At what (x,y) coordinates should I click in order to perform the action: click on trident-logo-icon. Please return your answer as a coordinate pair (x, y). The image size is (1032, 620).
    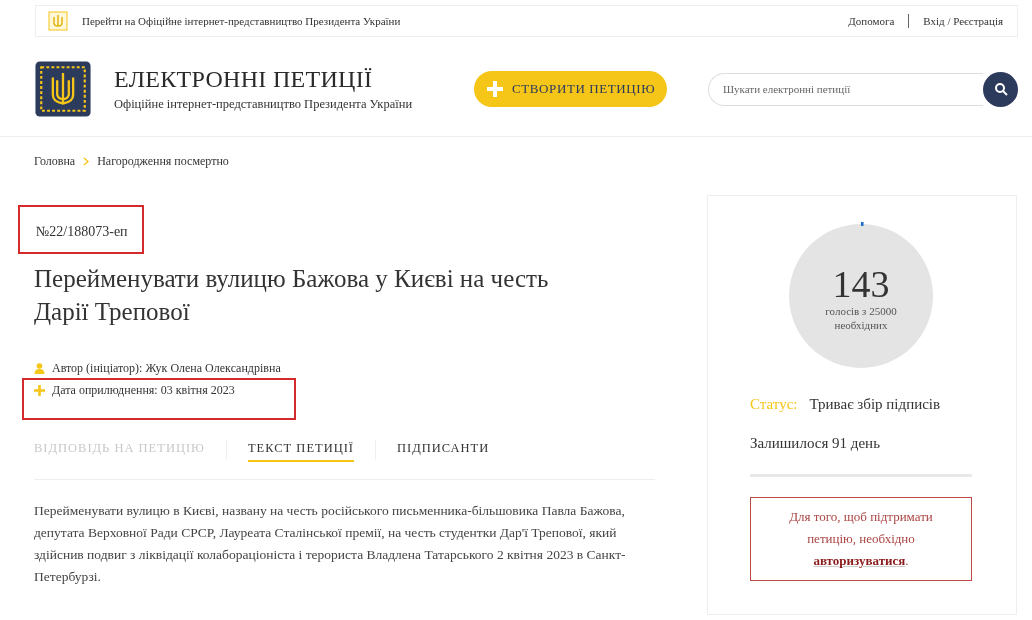
    Looking at the image, I should click on (63, 89).